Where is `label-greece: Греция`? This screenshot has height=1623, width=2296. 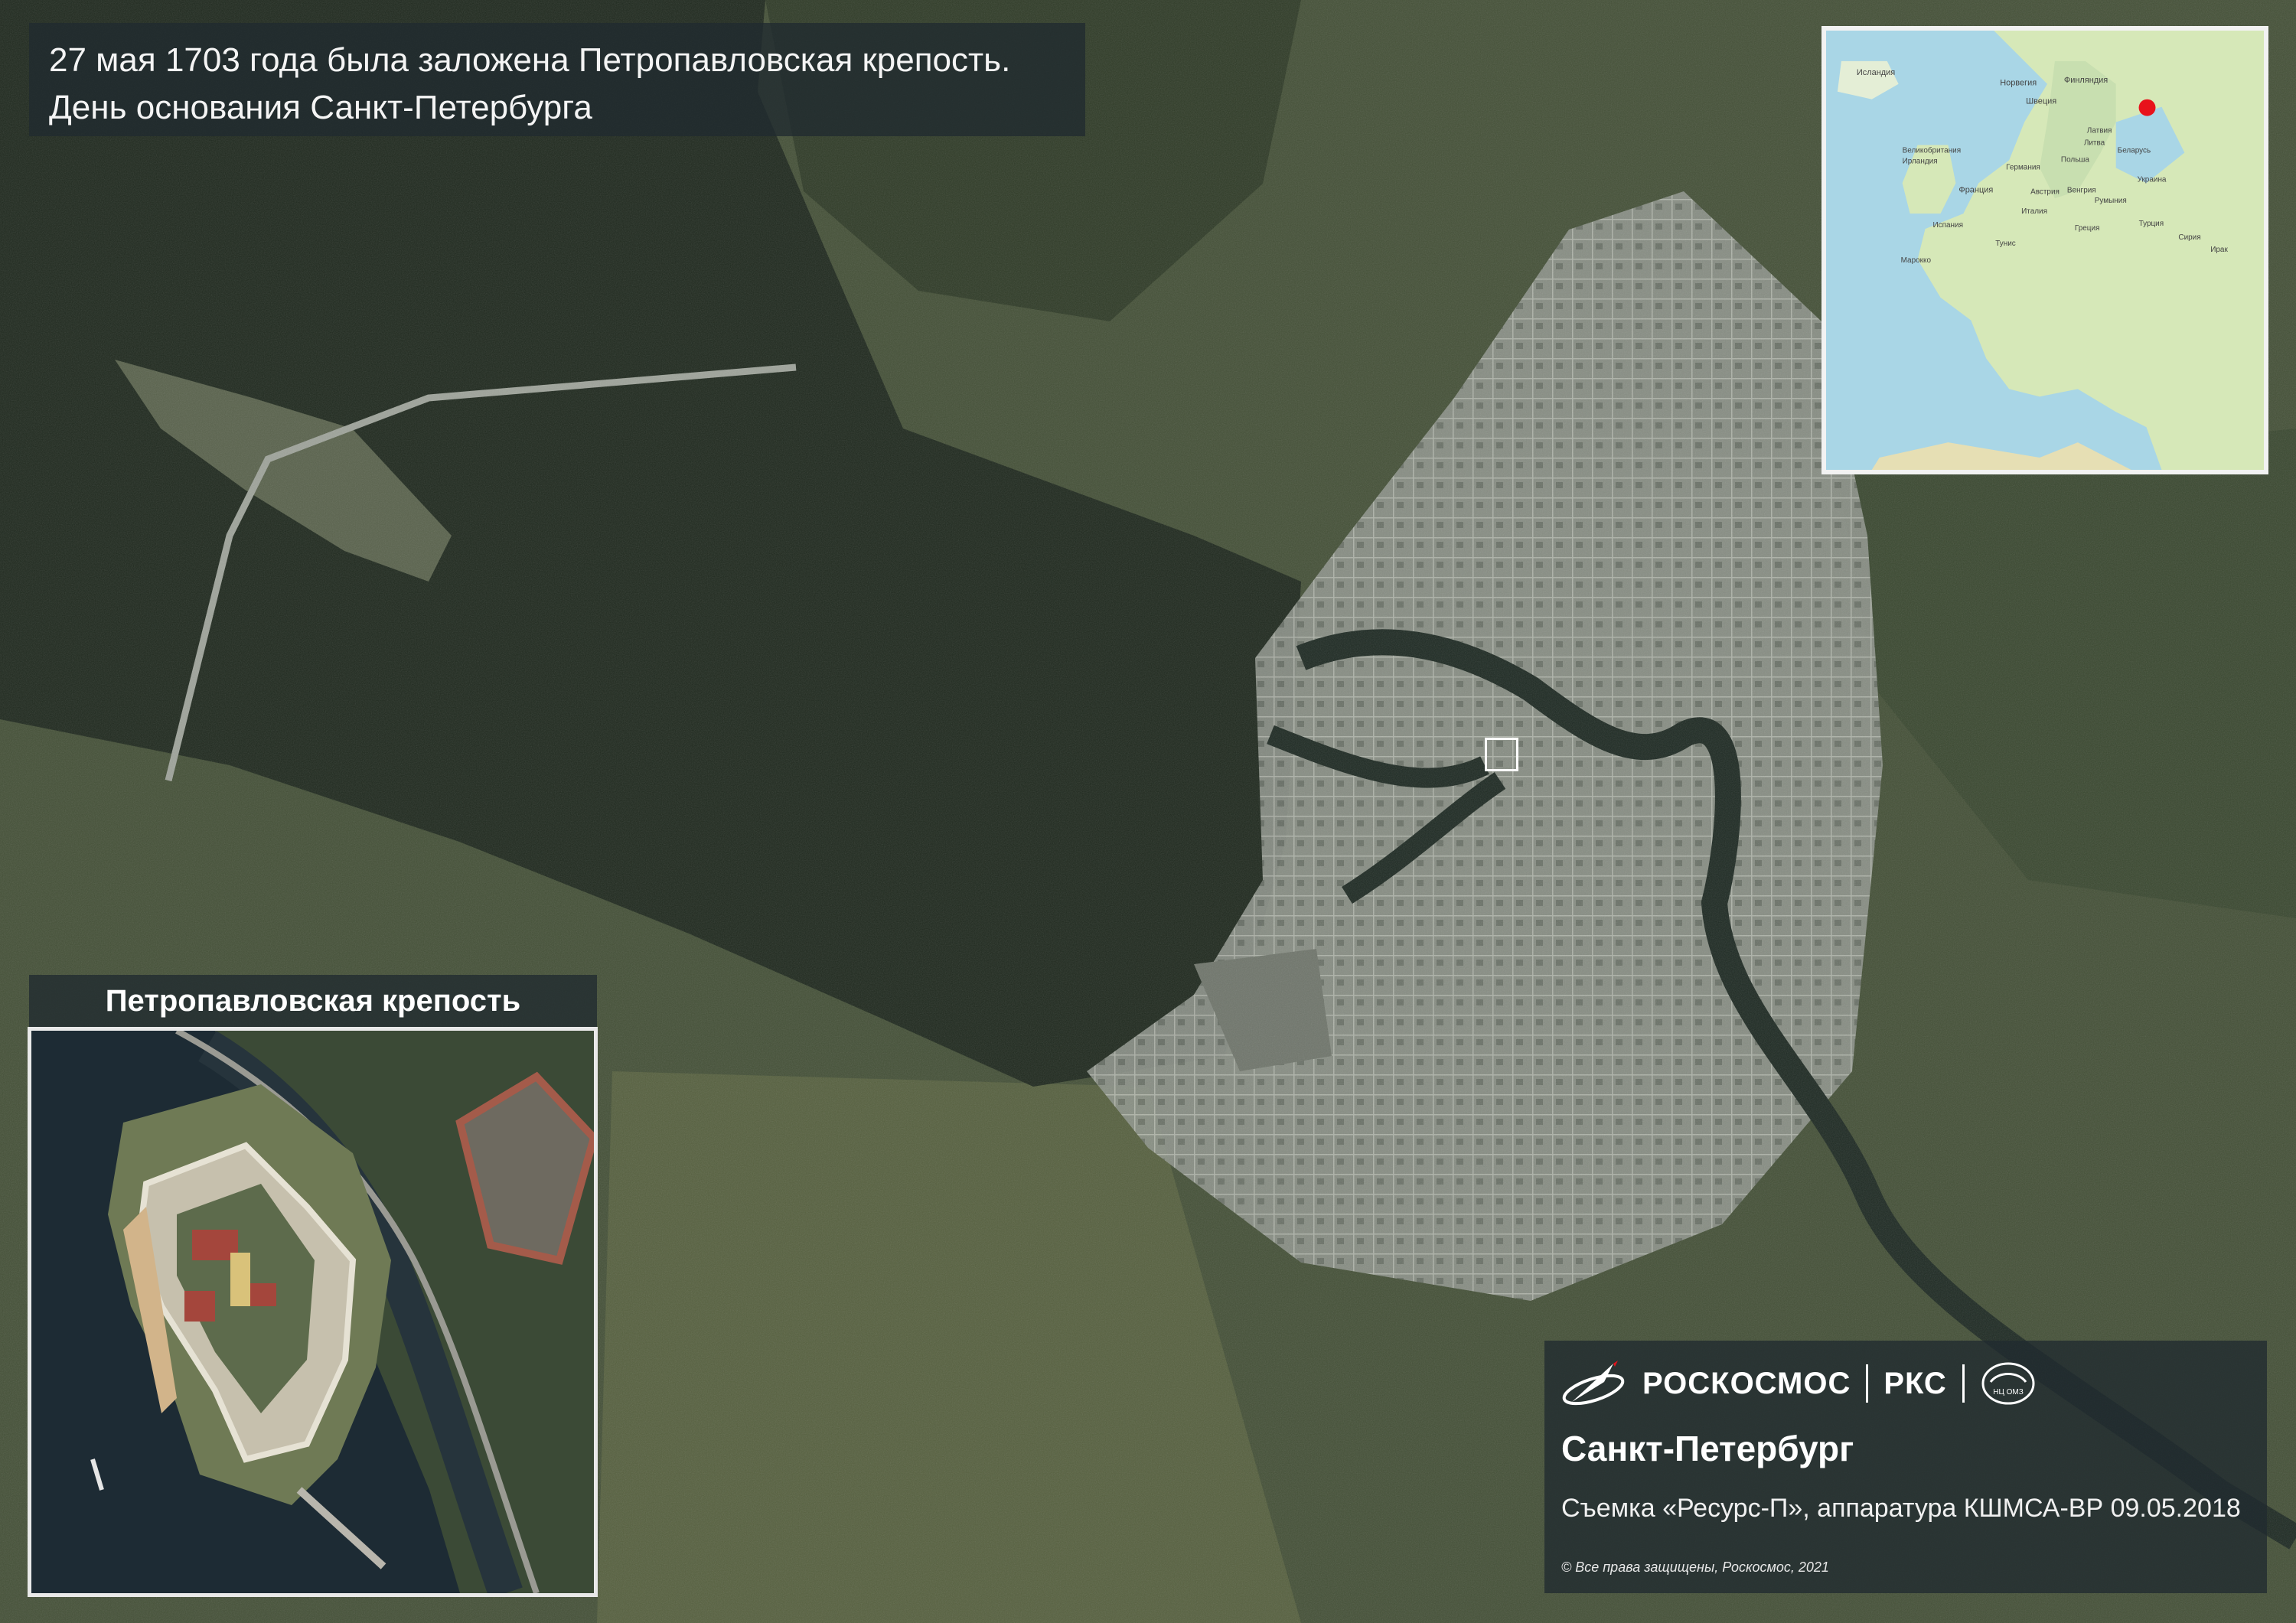 label-greece: Греция is located at coordinates (2087, 228).